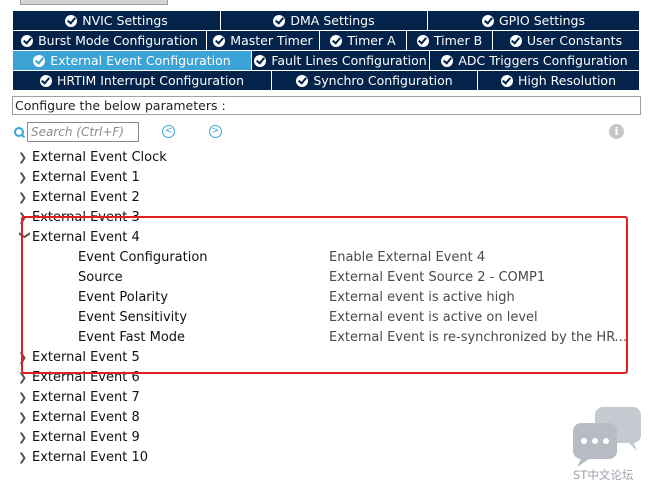 The width and height of the screenshot is (651, 490). Describe the element at coordinates (603, 475) in the screenshot. I see `watermark-text: ST中文论坛` at that location.